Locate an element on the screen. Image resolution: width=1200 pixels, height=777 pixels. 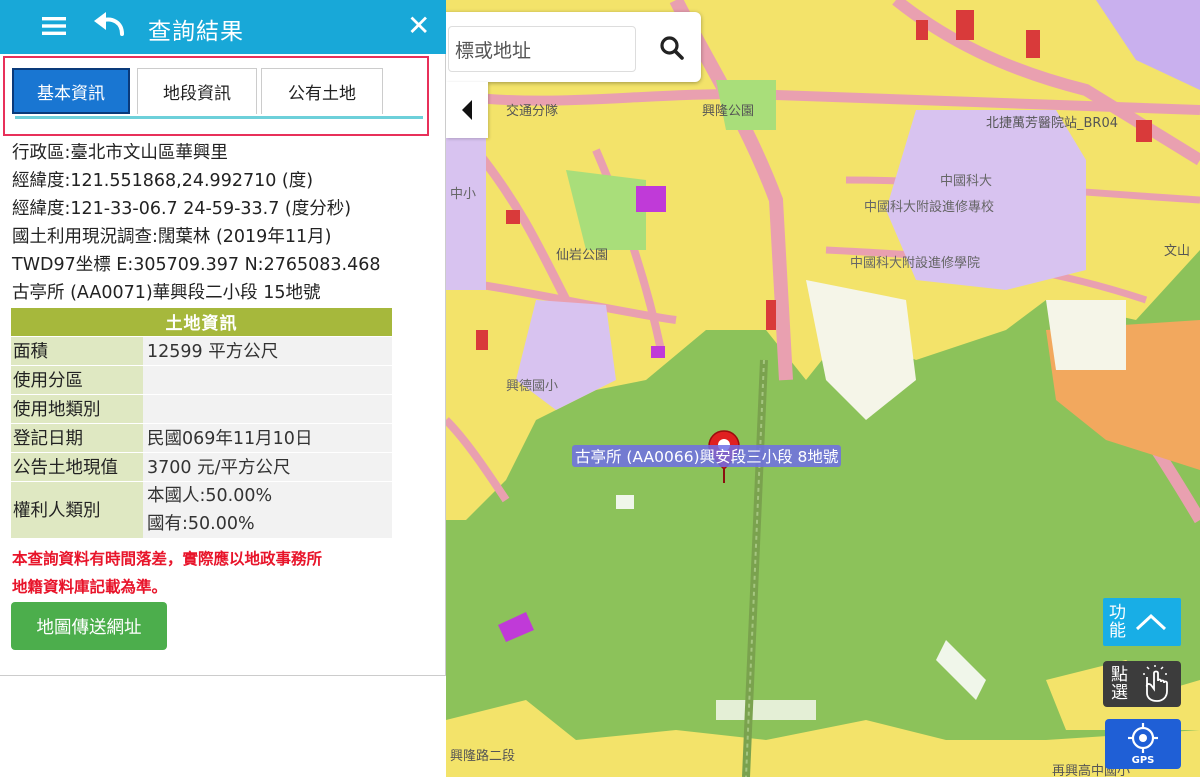
function-button: 功能 is located at coordinates (1142, 622).